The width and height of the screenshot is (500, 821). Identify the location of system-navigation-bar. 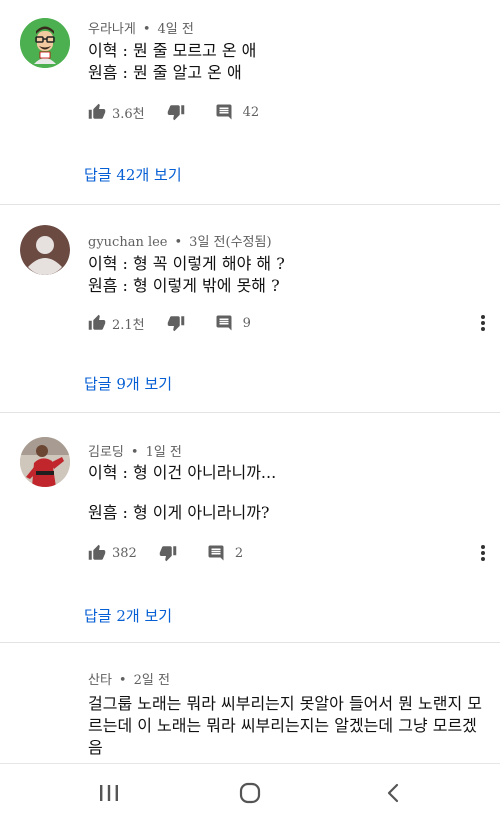
(250, 792).